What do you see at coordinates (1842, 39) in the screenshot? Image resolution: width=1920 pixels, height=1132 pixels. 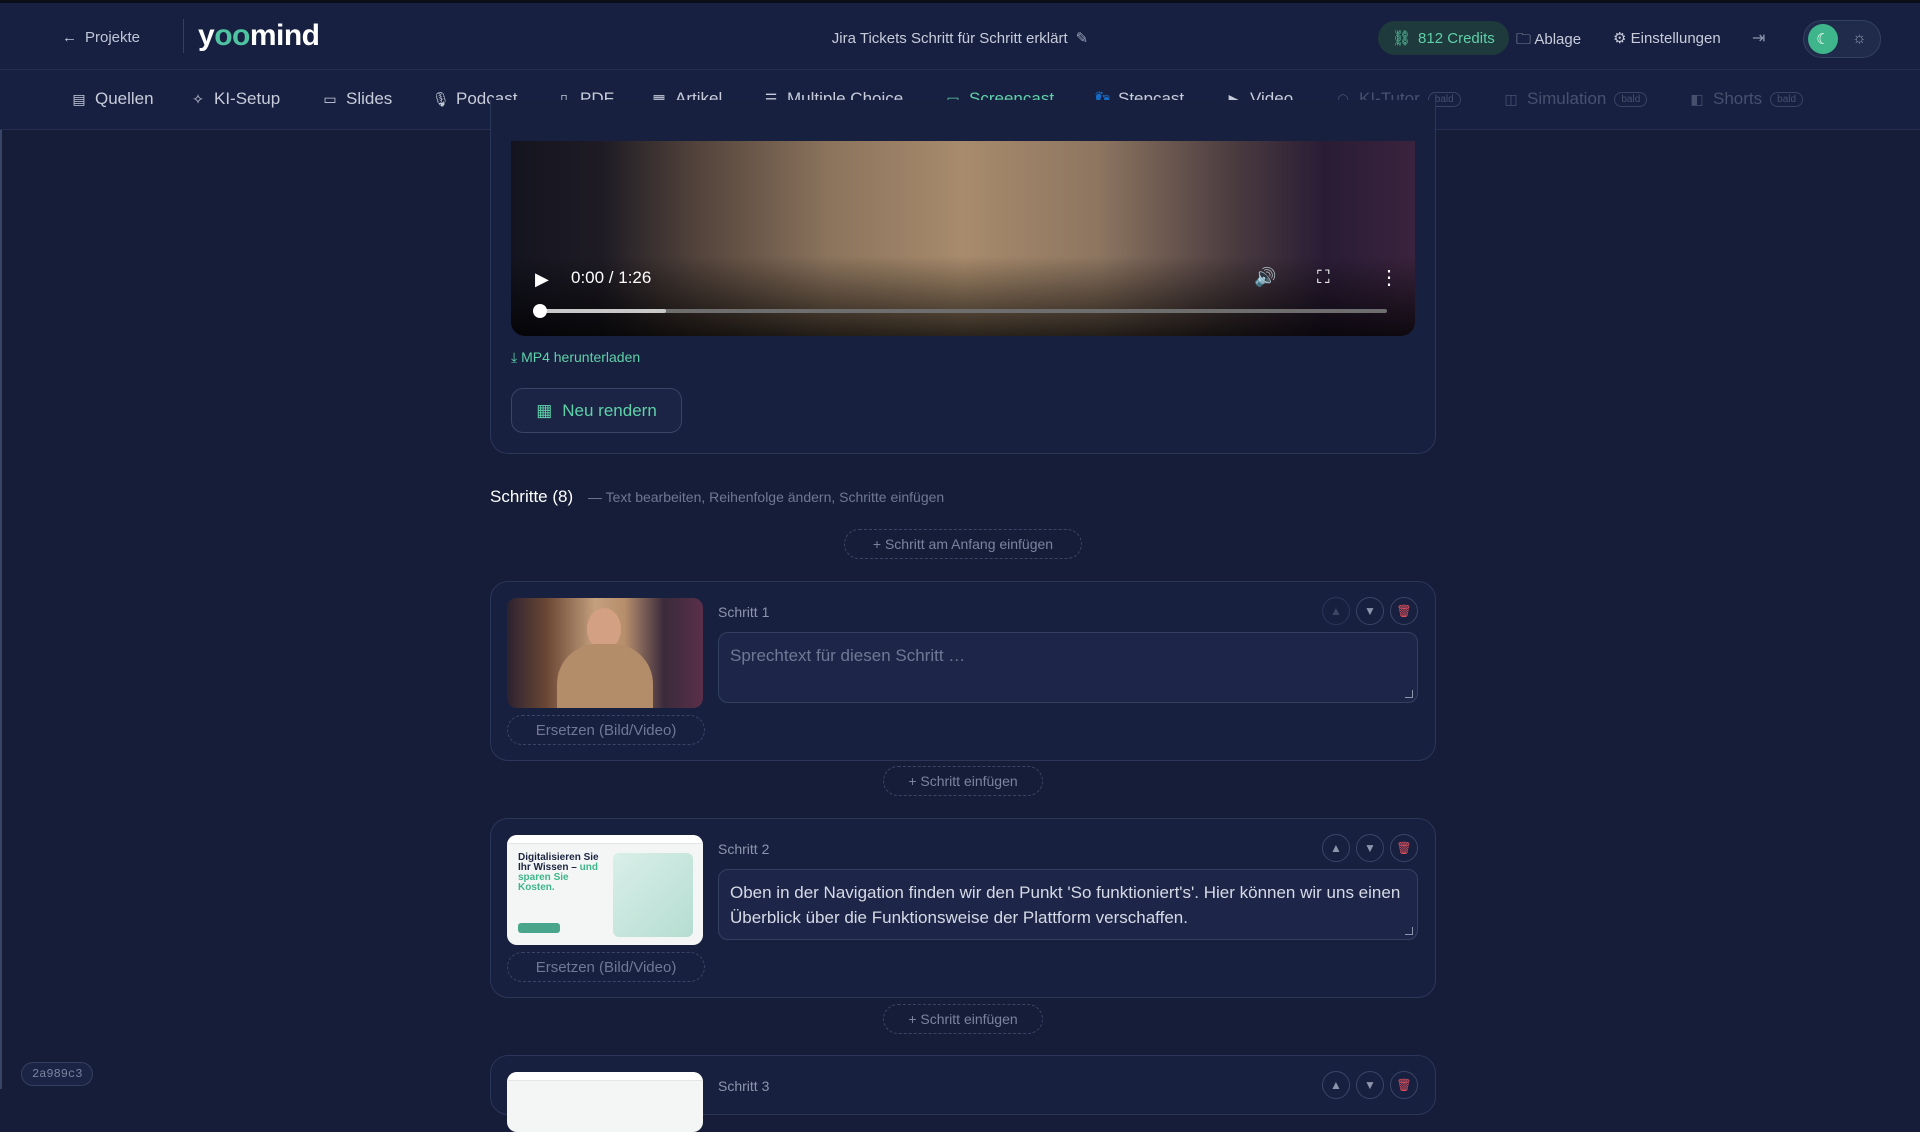 I see `theme-toggle: ☾ ☼` at bounding box center [1842, 39].